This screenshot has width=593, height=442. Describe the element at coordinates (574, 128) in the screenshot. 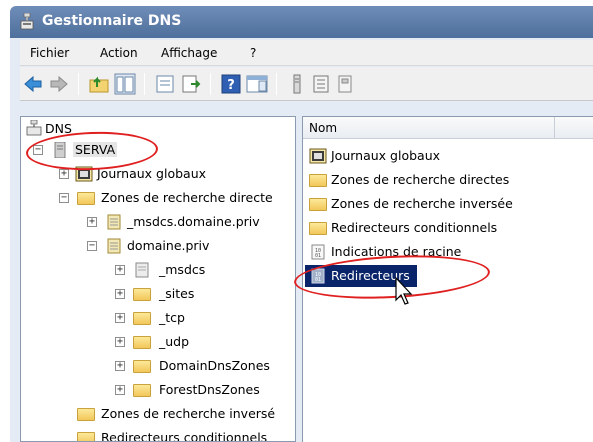

I see `column-header-empty` at that location.